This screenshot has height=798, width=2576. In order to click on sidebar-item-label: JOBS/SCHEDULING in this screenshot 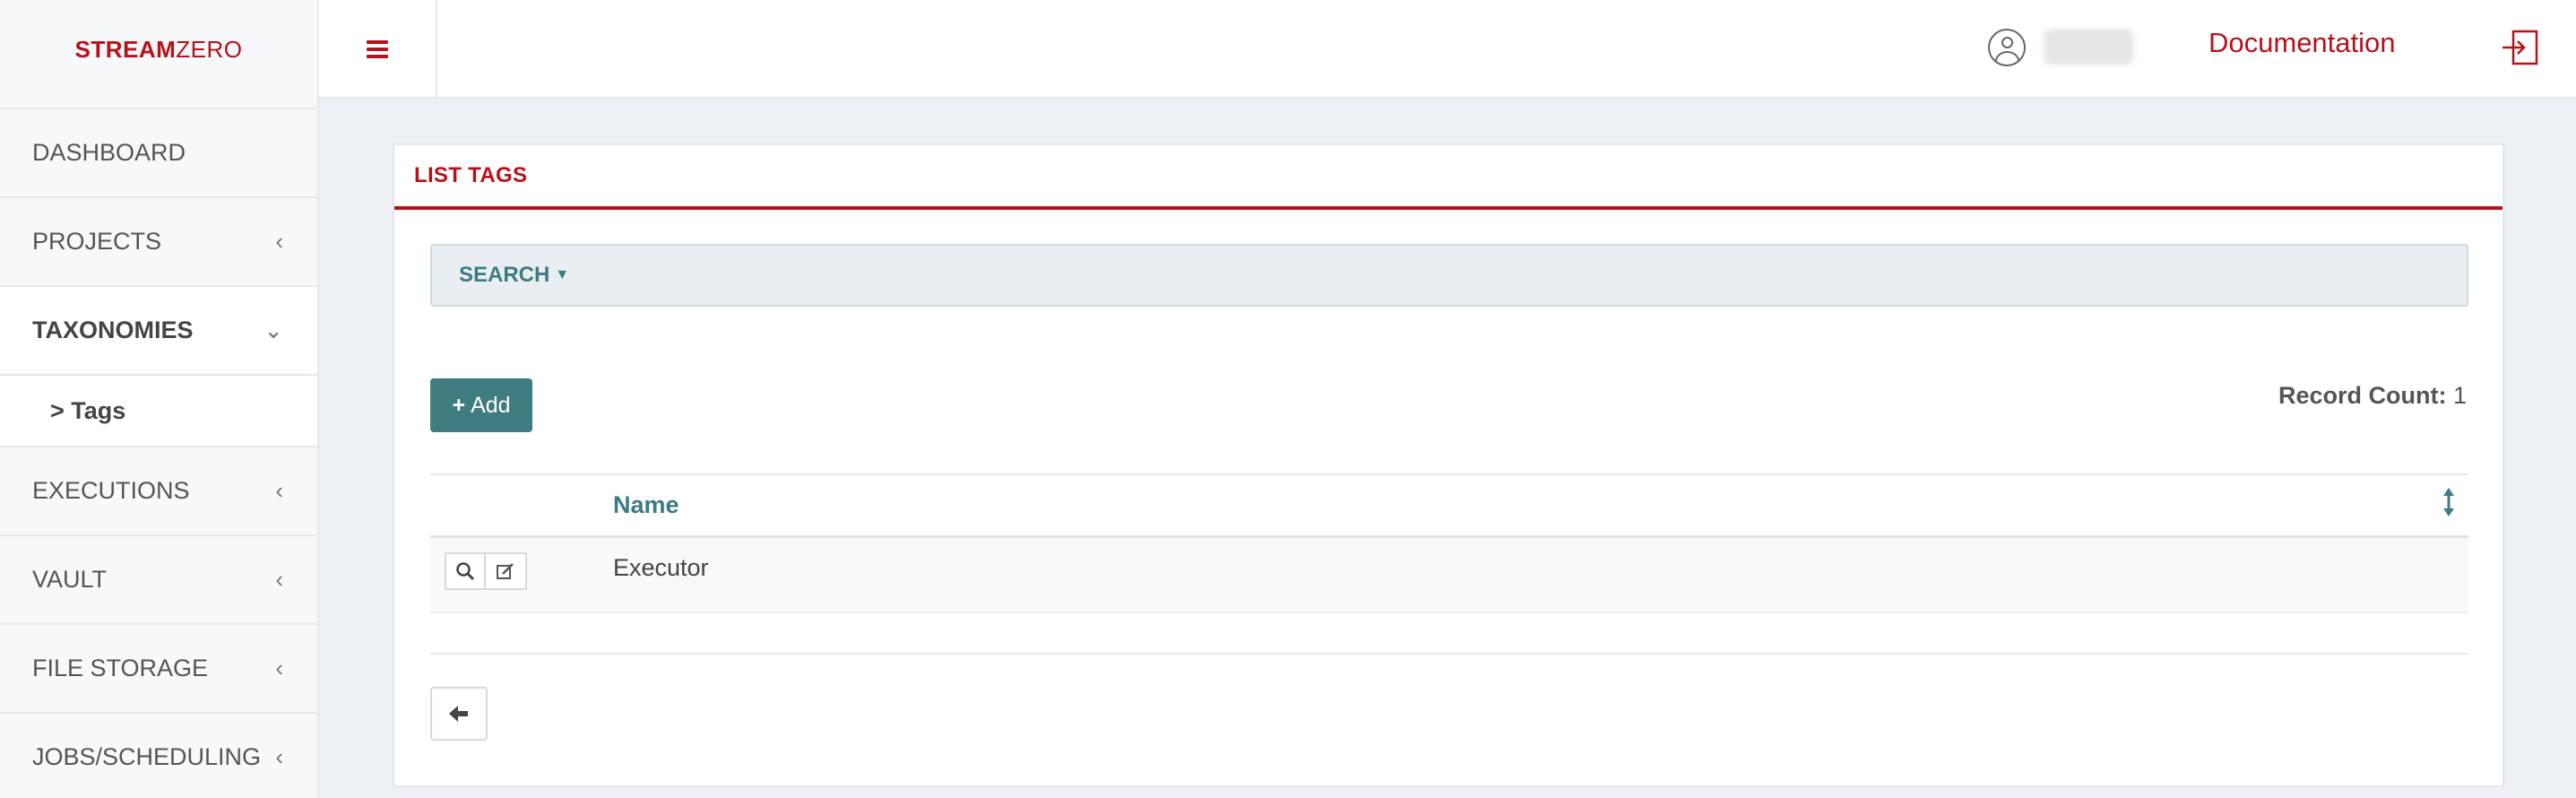, I will do `click(147, 756)`.